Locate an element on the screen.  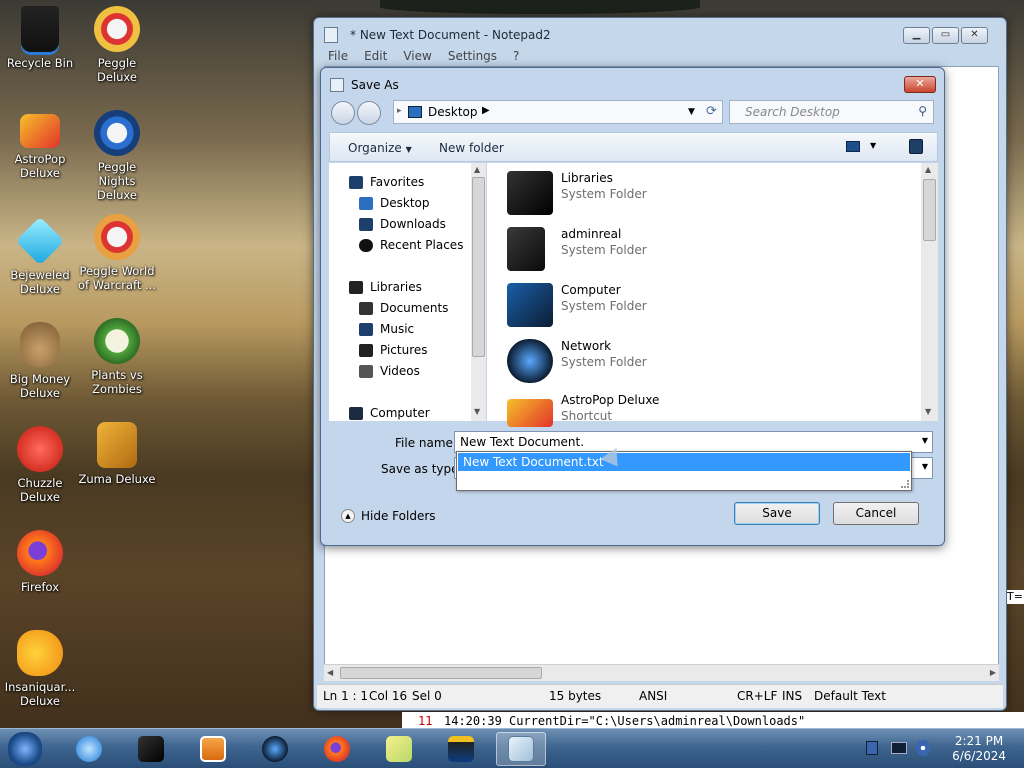
nav-label: Favorites is located at coordinates (397, 182).